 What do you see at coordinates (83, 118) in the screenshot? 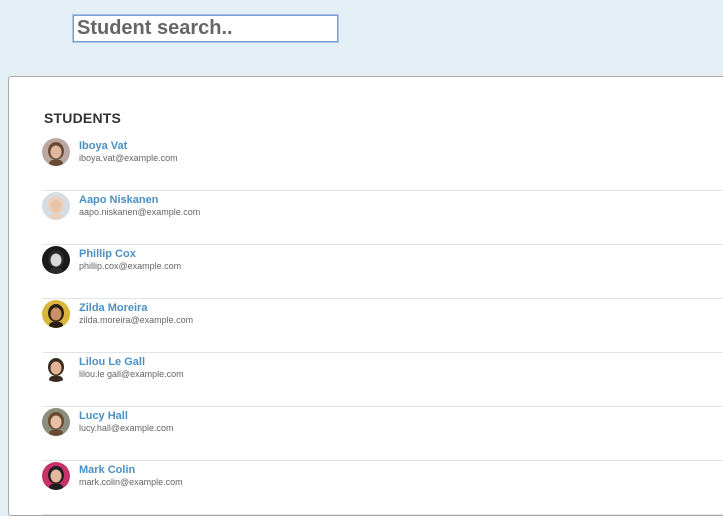
I see `panel-title: STUDENTS` at bounding box center [83, 118].